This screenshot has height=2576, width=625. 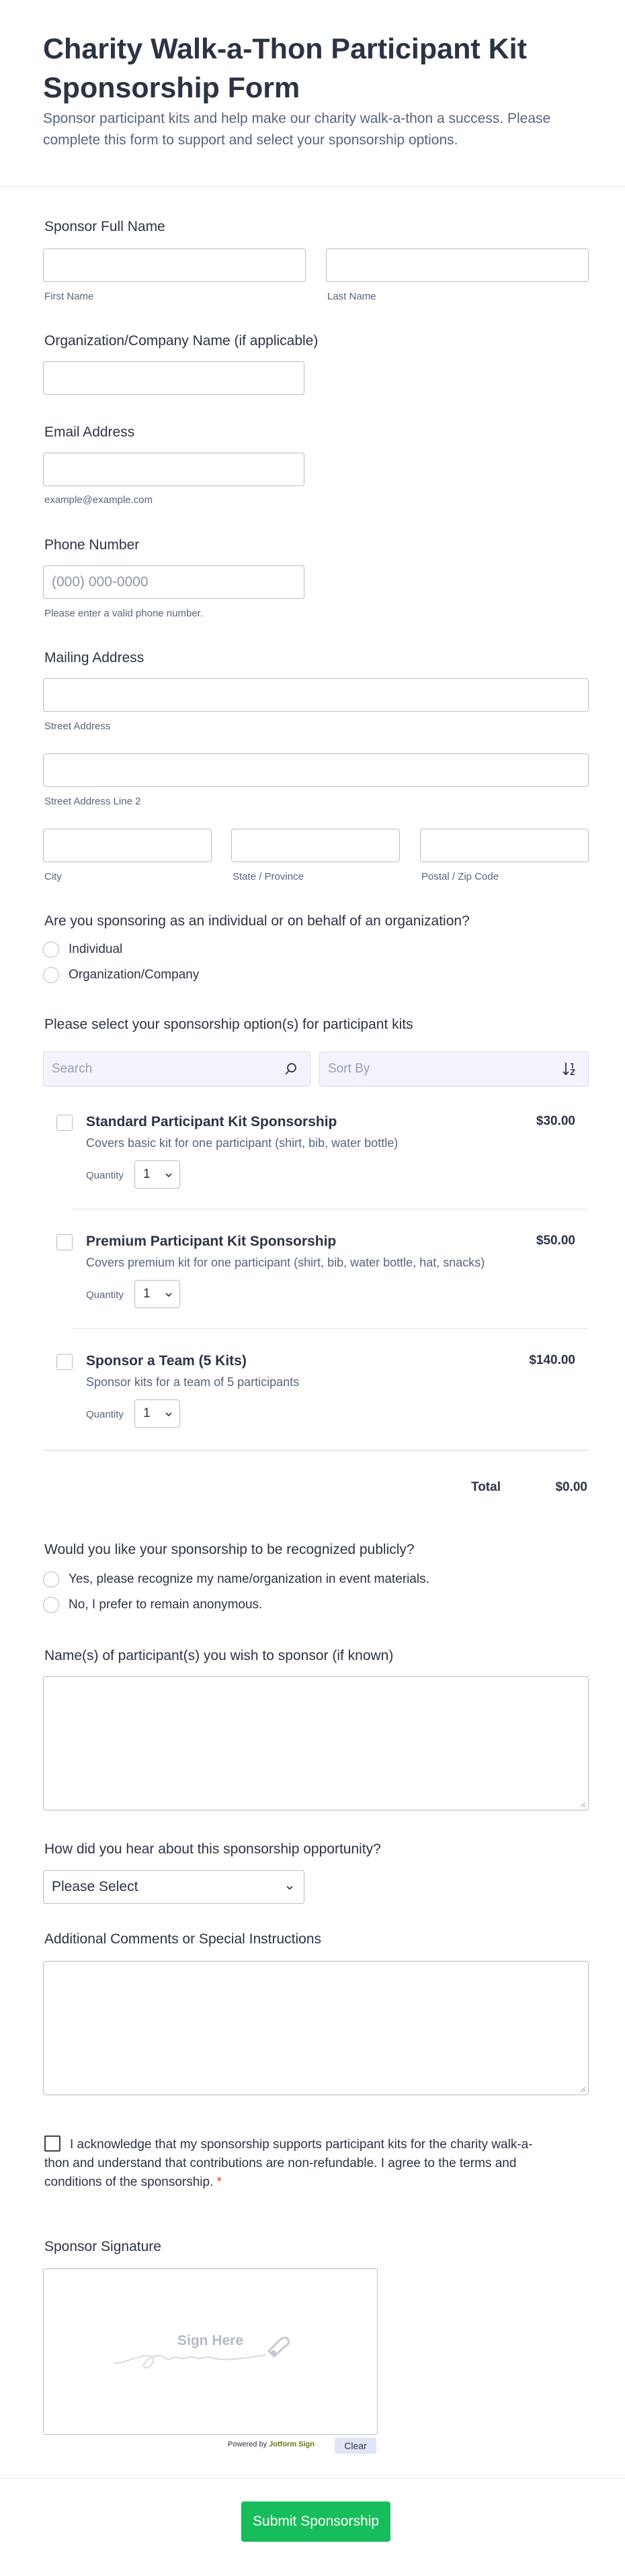 I want to click on email-label: Email Address, so click(x=89, y=432).